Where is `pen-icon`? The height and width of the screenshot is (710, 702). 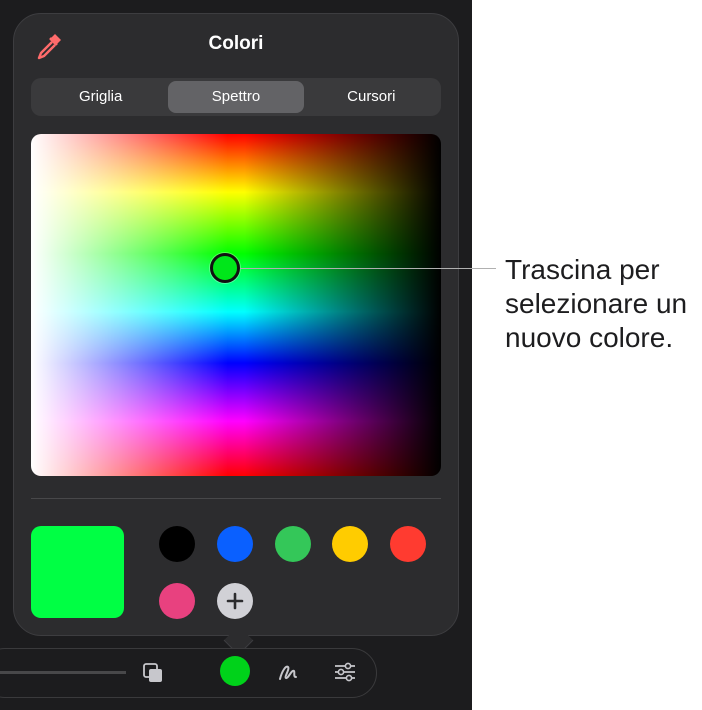
pen-icon is located at coordinates (289, 672).